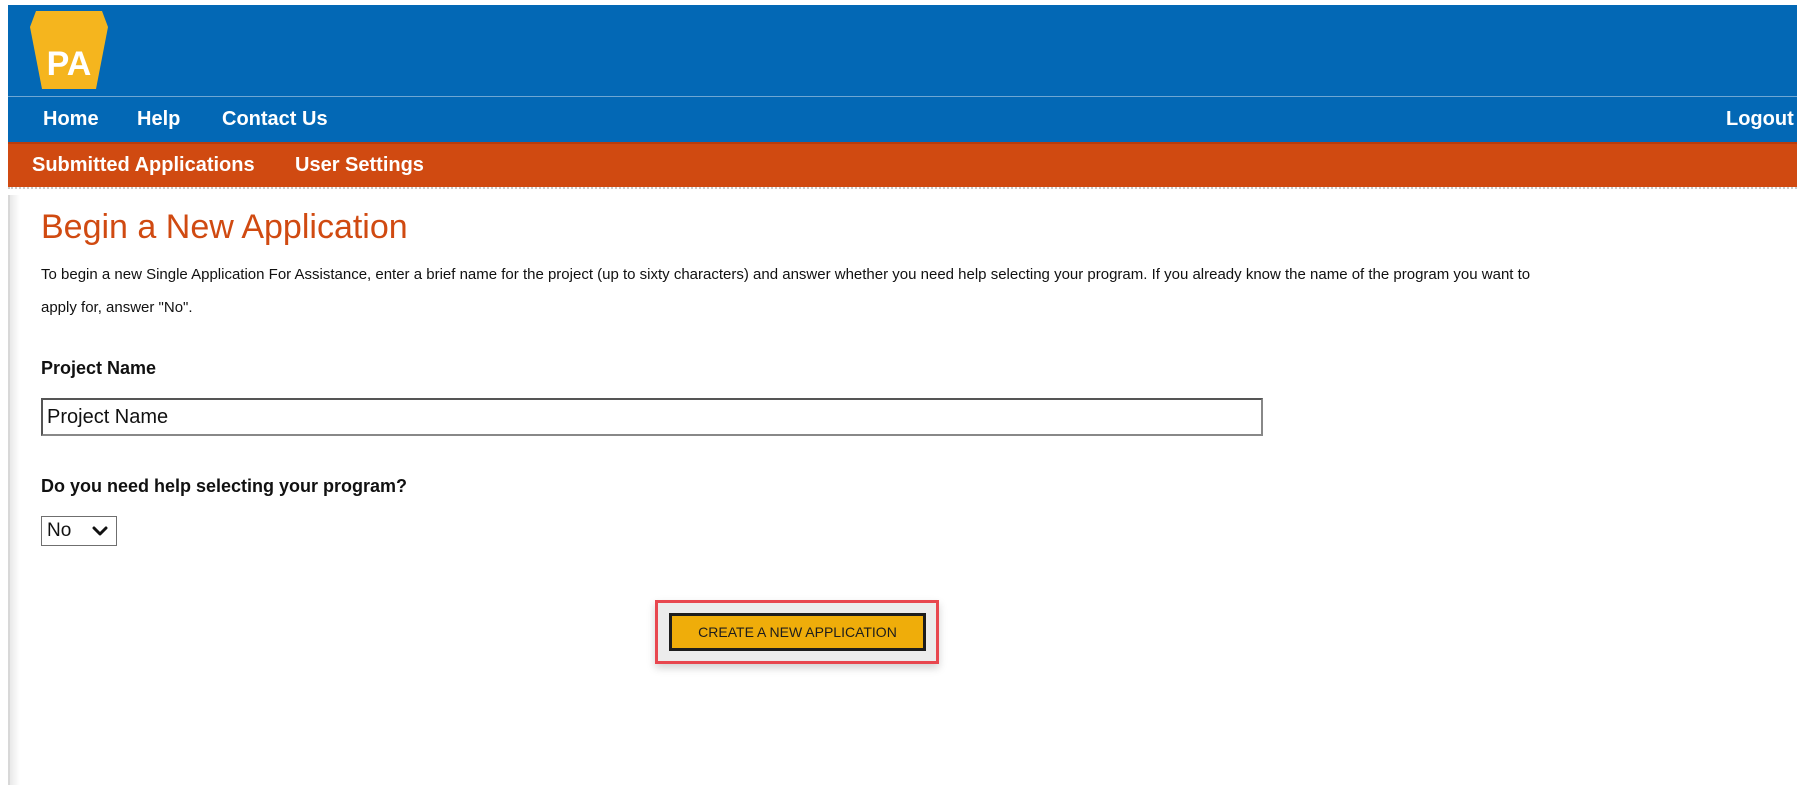 This screenshot has height=785, width=1797. Describe the element at coordinates (14, 490) in the screenshot. I see `content-left-border` at that location.